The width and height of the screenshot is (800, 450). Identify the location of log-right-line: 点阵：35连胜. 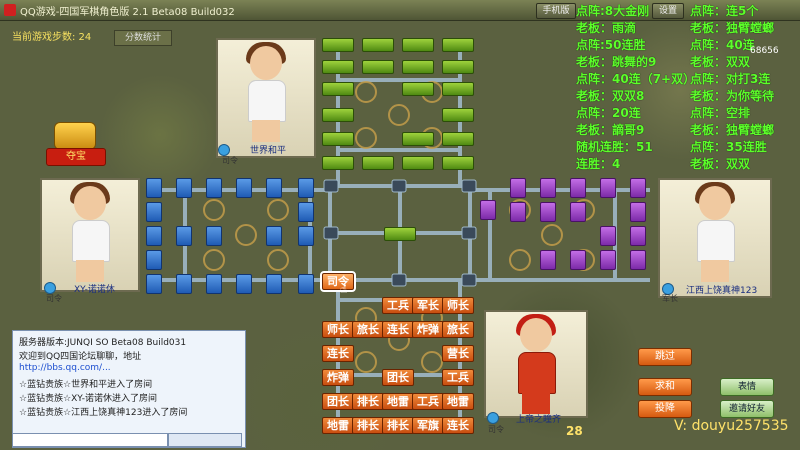
(728, 147).